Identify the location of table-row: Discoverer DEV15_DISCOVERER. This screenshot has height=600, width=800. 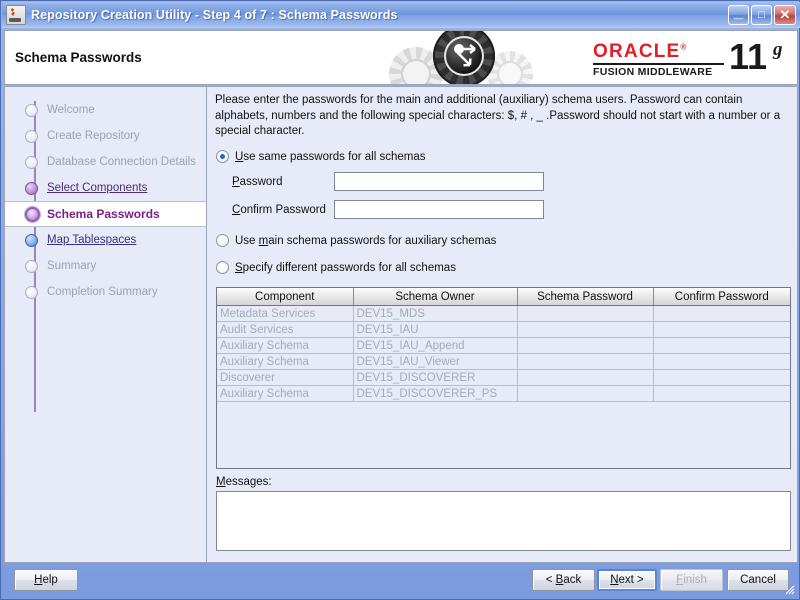
(503, 377).